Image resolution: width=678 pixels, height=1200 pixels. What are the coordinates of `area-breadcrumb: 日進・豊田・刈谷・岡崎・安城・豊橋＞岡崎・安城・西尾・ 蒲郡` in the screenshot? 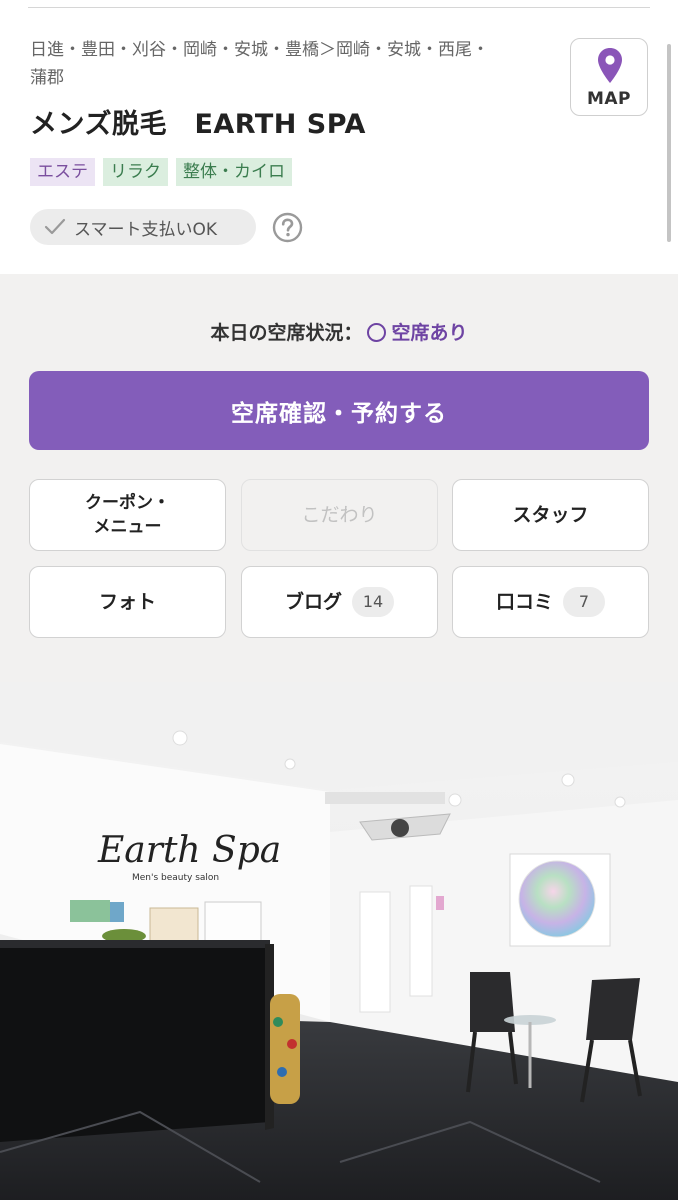 It's located at (290, 64).